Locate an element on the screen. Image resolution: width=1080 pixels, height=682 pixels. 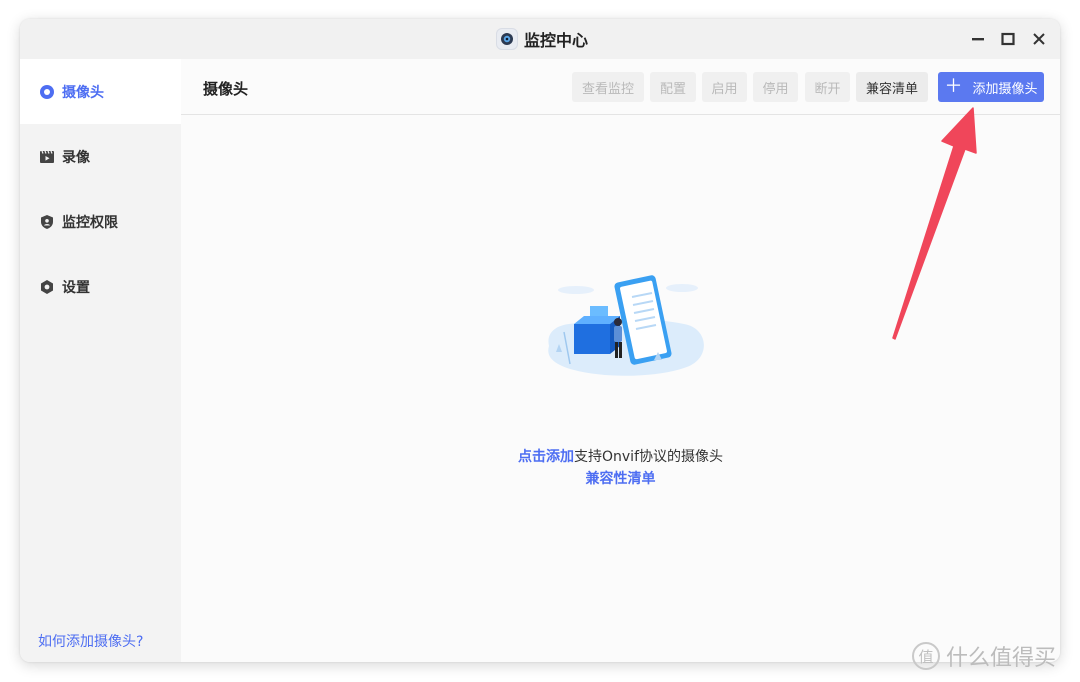
app-logo-icon is located at coordinates (507, 39).